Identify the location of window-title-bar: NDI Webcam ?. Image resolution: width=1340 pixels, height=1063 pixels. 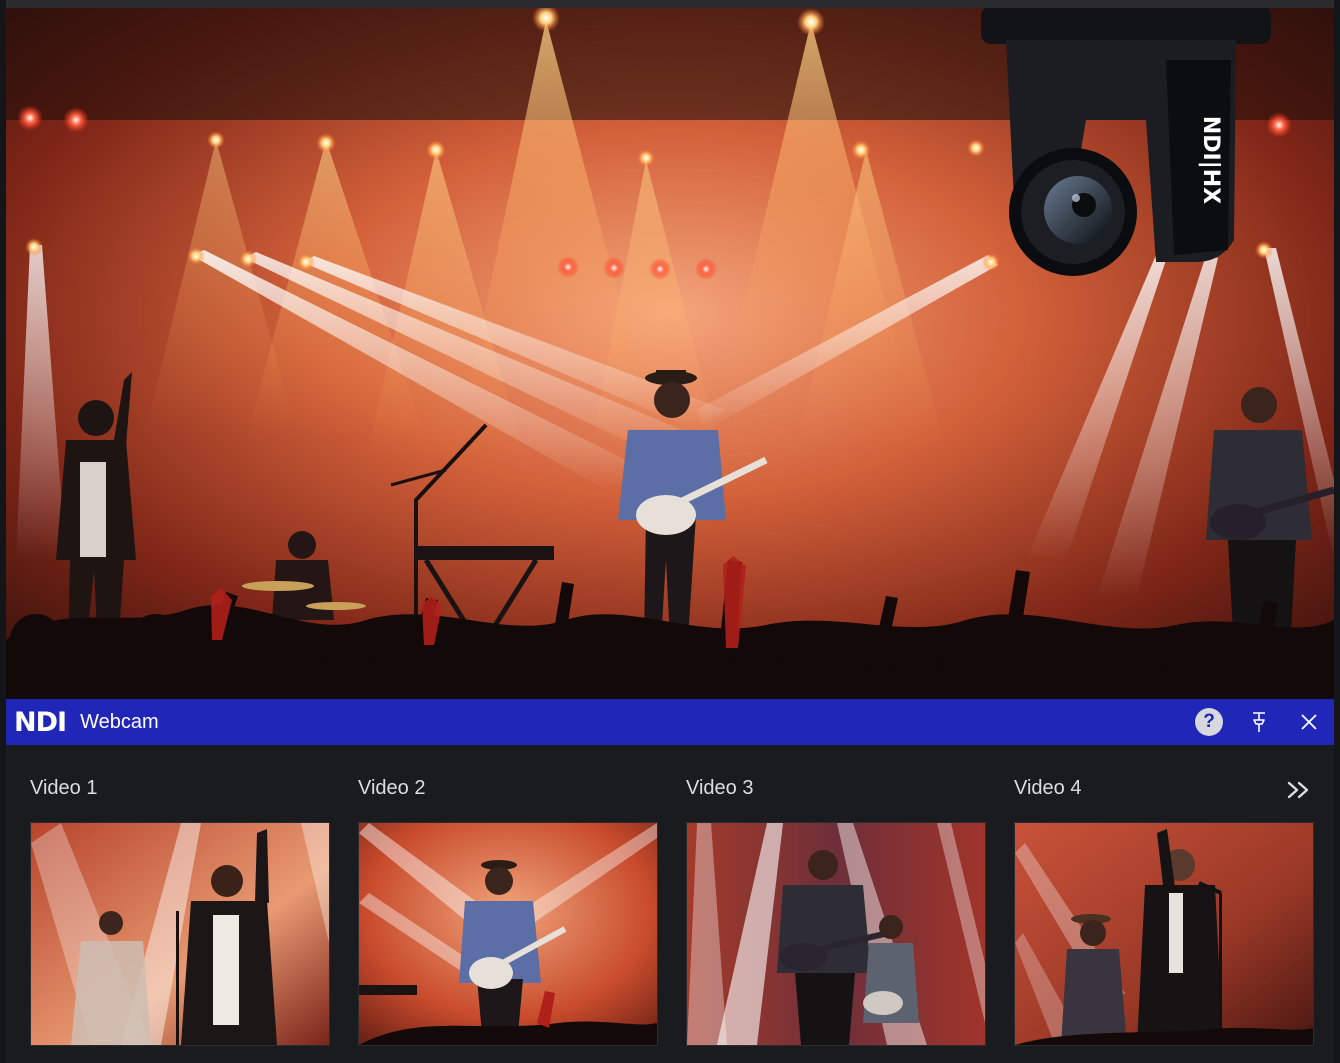
(670, 722).